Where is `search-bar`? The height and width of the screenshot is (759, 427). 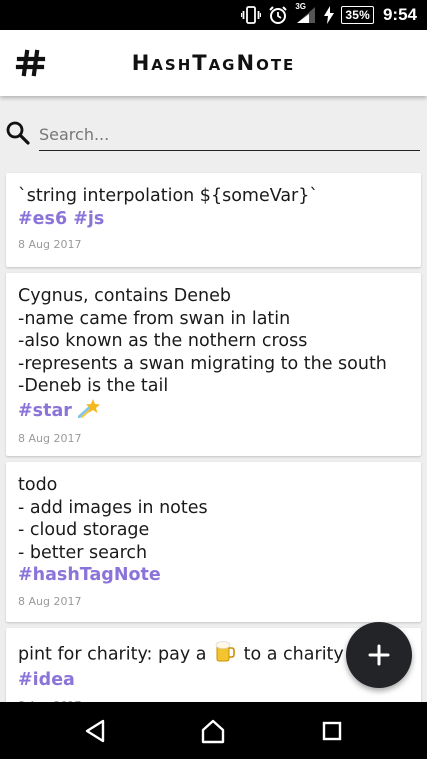
search-bar is located at coordinates (213, 134).